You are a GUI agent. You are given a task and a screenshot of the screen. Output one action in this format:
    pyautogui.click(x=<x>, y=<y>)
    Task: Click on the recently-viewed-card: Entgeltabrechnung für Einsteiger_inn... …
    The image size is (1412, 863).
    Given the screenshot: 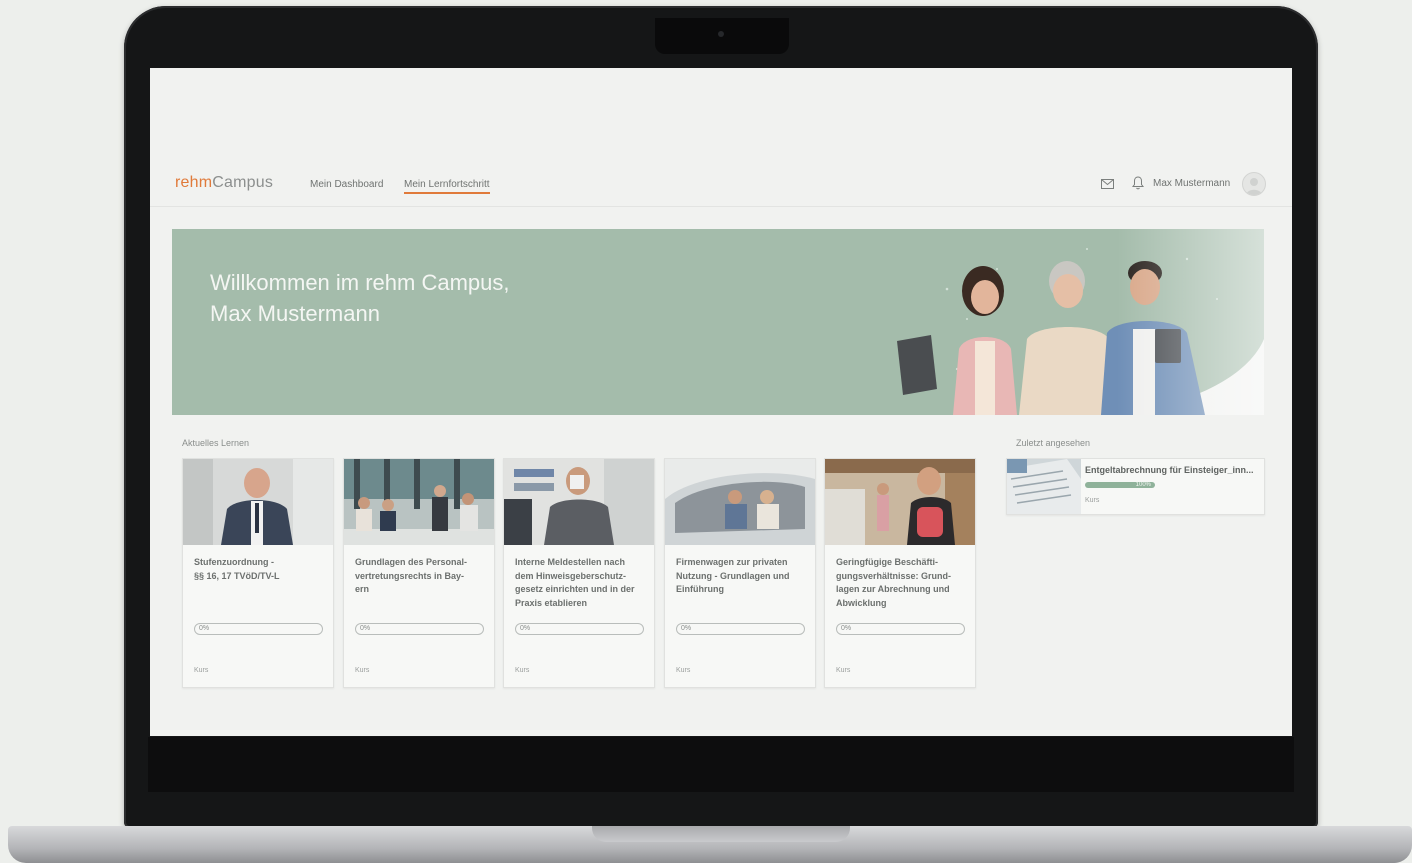 What is the action you would take?
    pyautogui.click(x=1135, y=486)
    